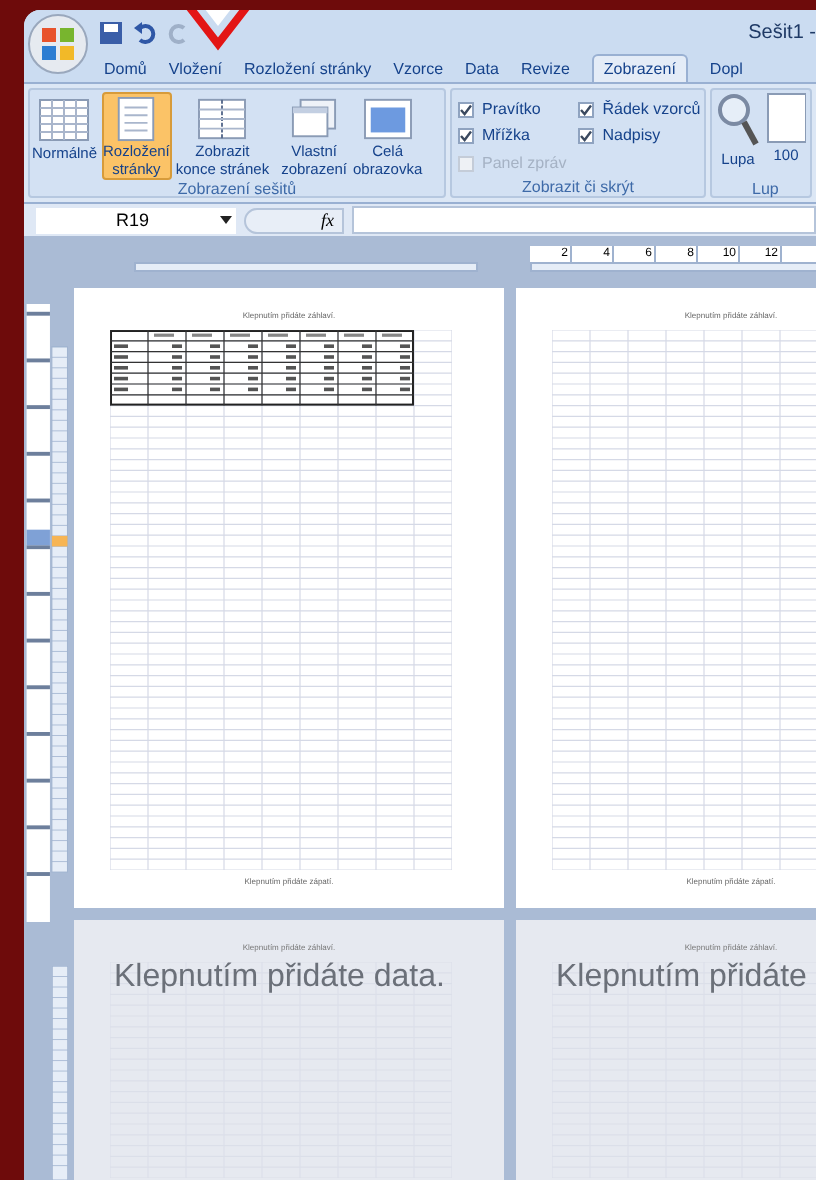 This screenshot has height=1180, width=816. Describe the element at coordinates (639, 109) in the screenshot. I see `checkbox-option: Řádek vzorců` at that location.